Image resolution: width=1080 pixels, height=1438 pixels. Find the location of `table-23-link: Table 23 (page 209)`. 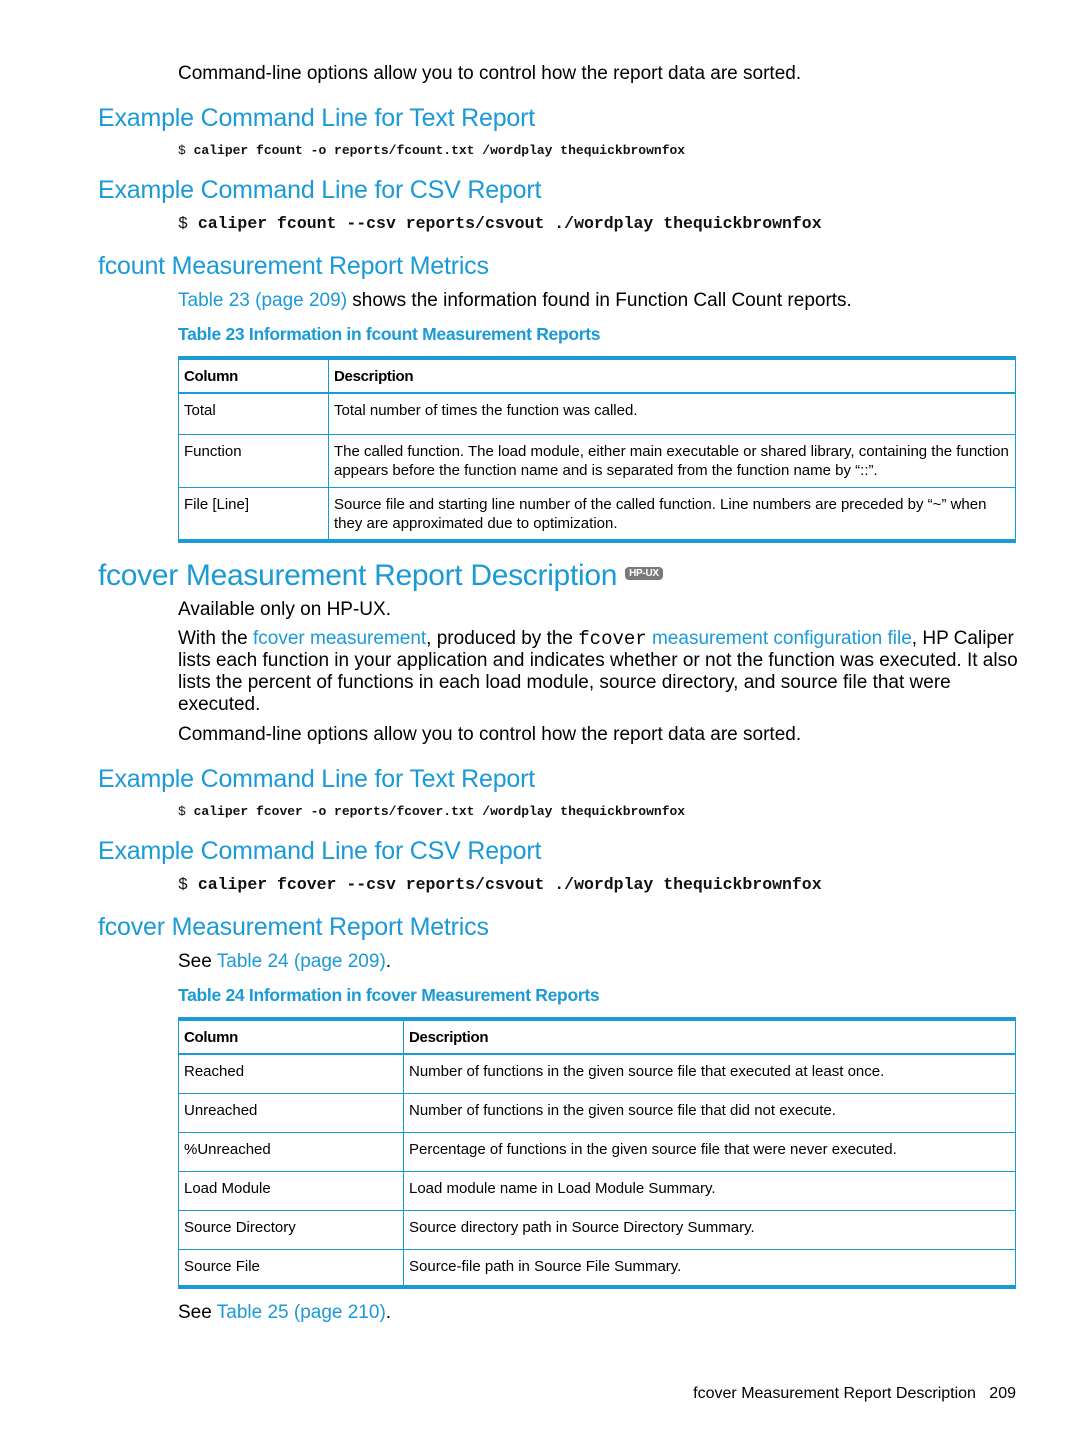

table-23-link: Table 23 (page 209) is located at coordinates (262, 300).